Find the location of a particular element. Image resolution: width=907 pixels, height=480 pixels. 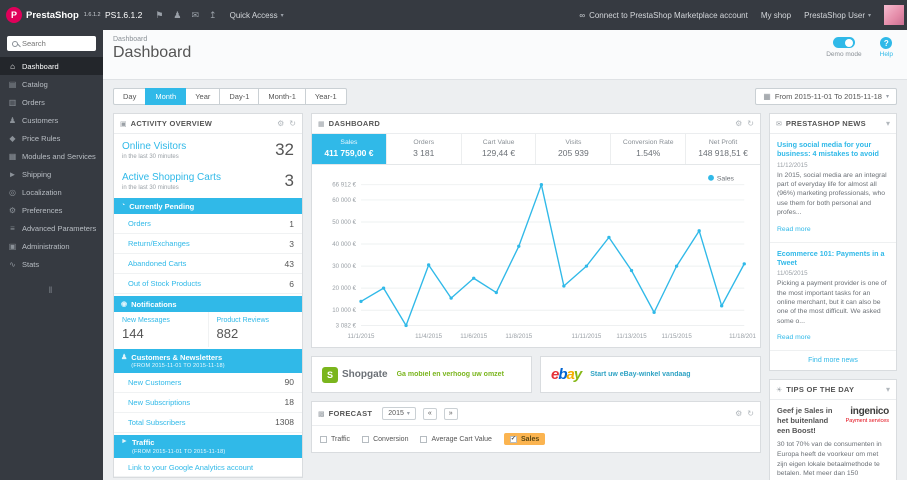

new-customers-row: New Customers 90 is located at coordinates (208, 383).